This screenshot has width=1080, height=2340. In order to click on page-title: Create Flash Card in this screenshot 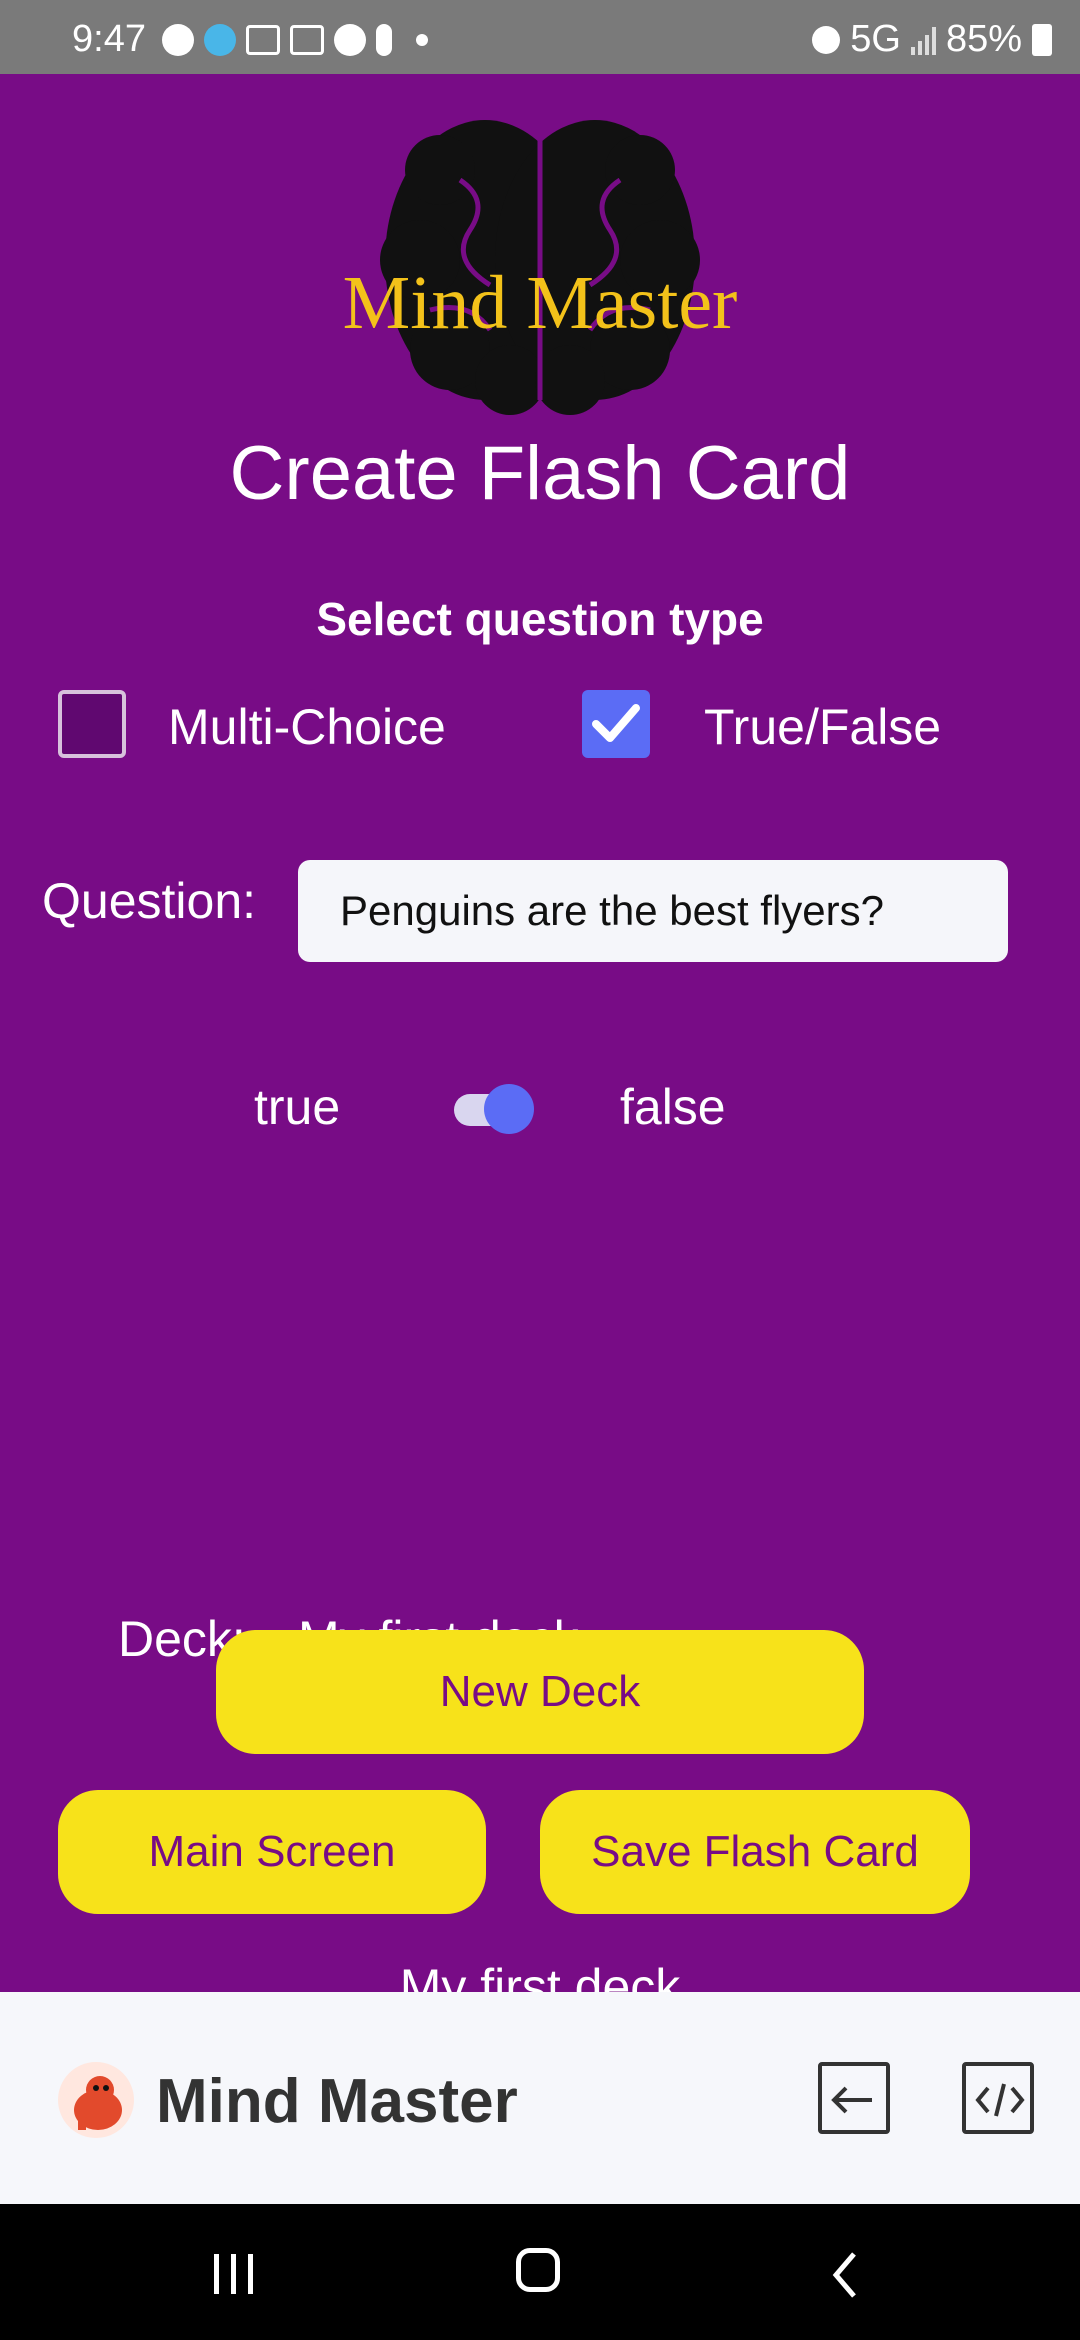, I will do `click(540, 473)`.